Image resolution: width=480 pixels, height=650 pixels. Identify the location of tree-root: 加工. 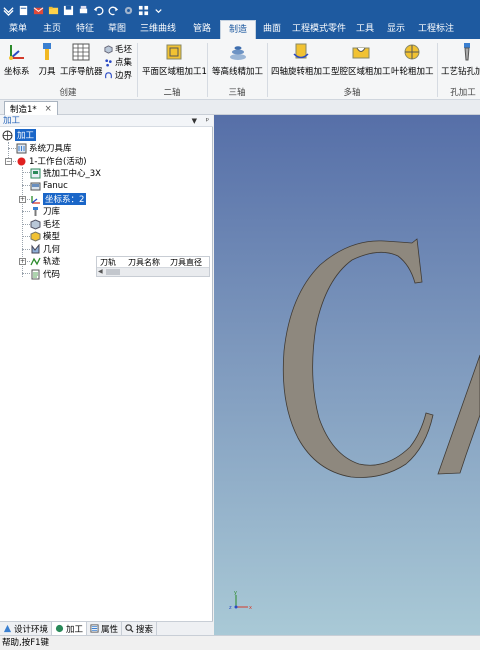
(19, 135).